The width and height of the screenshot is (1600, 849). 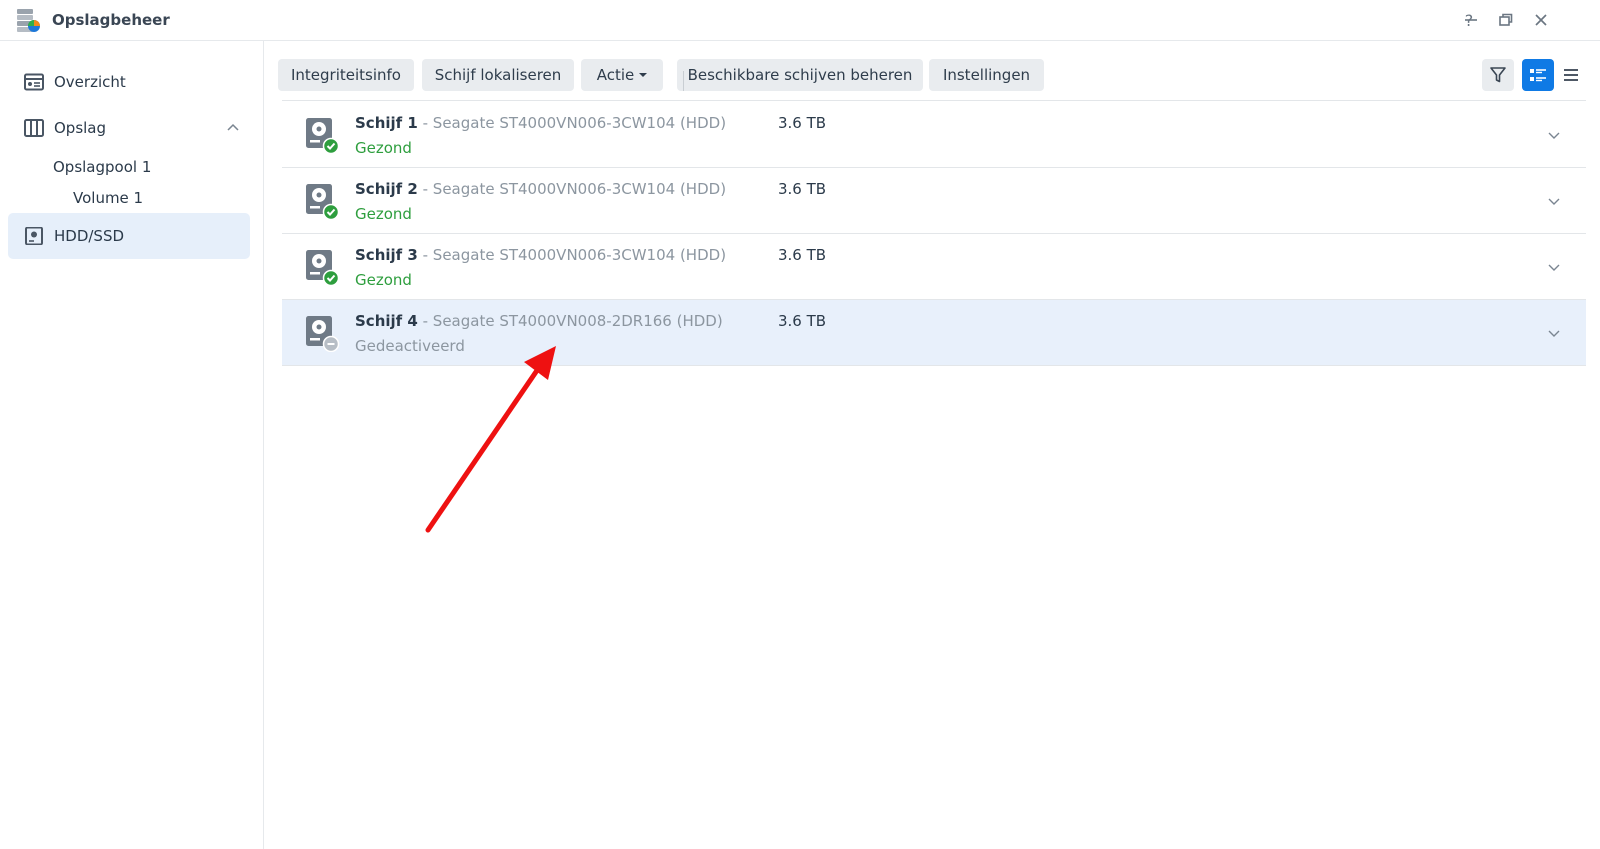 I want to click on caret-down-icon, so click(x=643, y=75).